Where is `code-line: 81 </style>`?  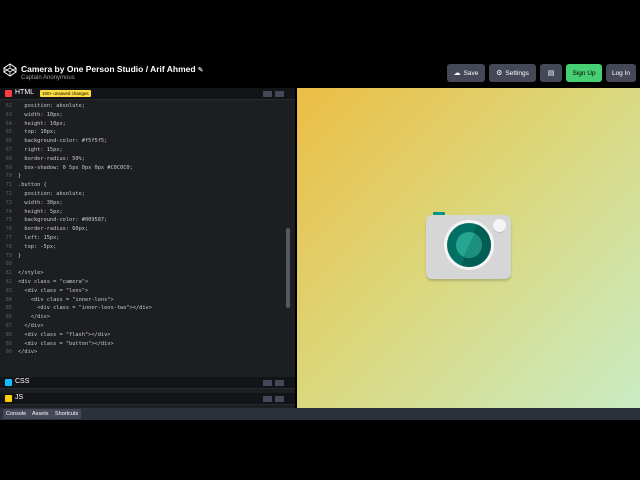
code-line: 81 </style> is located at coordinates (142, 273).